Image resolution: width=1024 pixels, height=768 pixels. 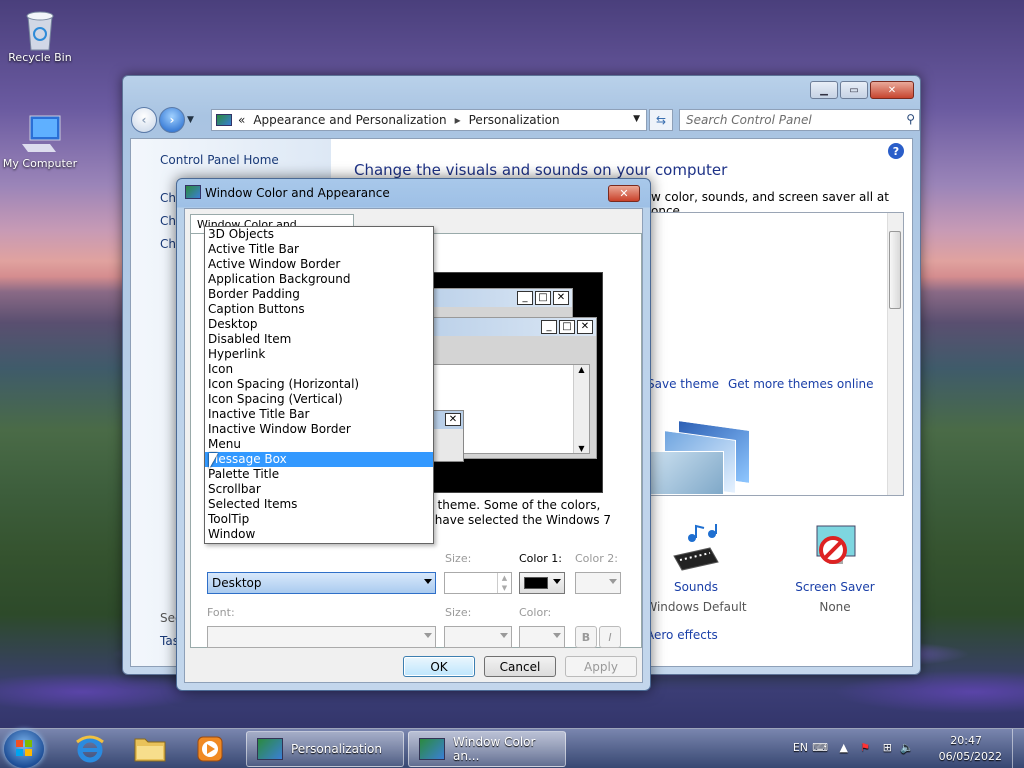 I want to click on list-item: Selected Items, so click(x=319, y=504).